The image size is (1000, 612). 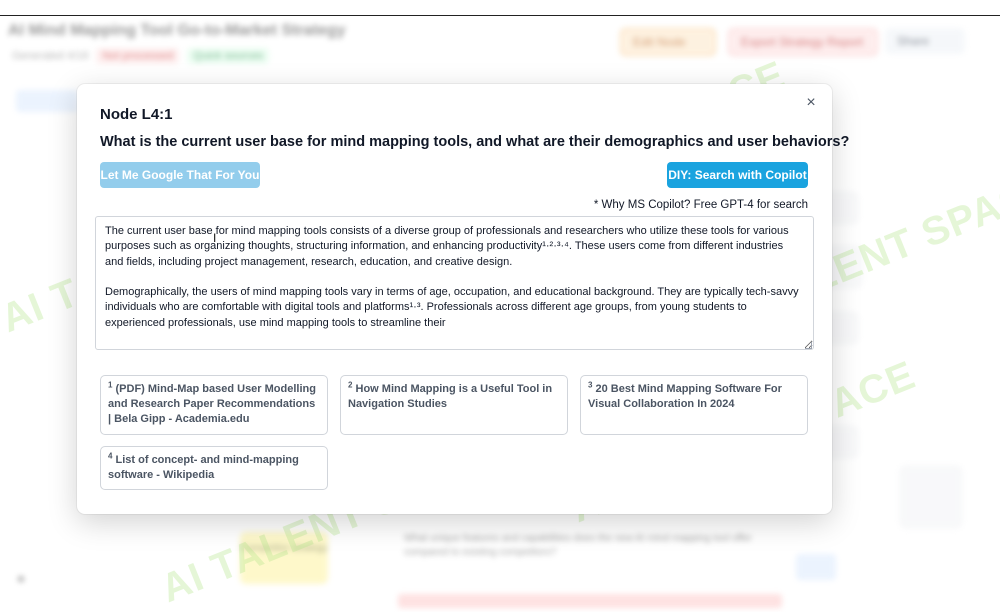 What do you see at coordinates (47, 101) in the screenshot?
I see `background-chip` at bounding box center [47, 101].